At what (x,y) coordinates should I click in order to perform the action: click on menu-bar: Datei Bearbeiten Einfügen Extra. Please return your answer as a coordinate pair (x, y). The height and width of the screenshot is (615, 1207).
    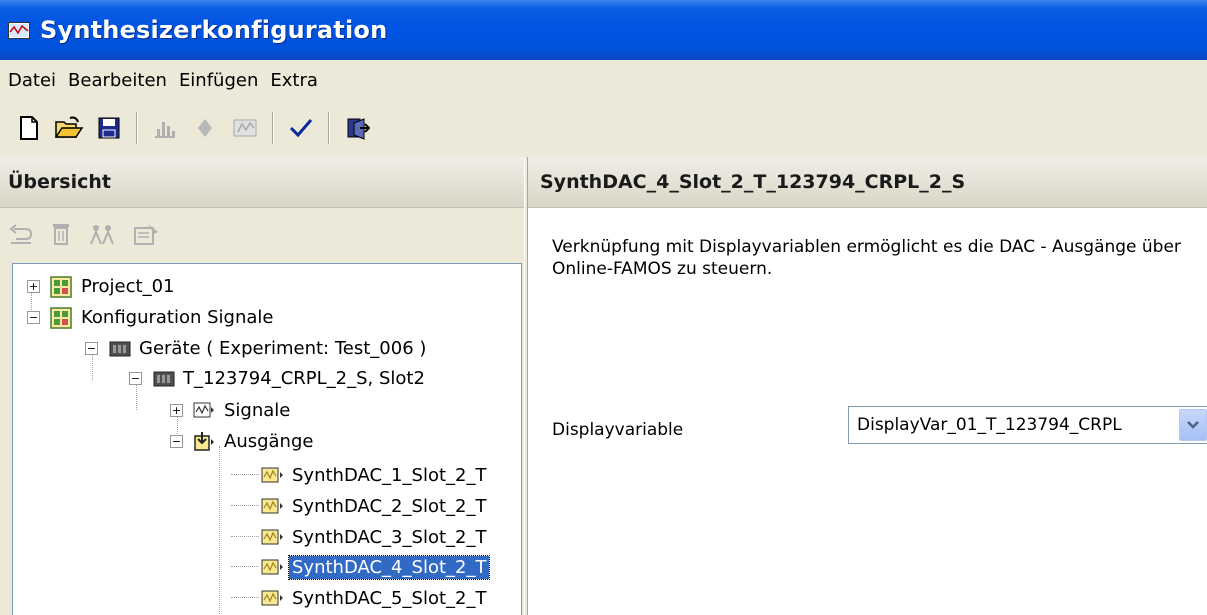
    Looking at the image, I should click on (603, 80).